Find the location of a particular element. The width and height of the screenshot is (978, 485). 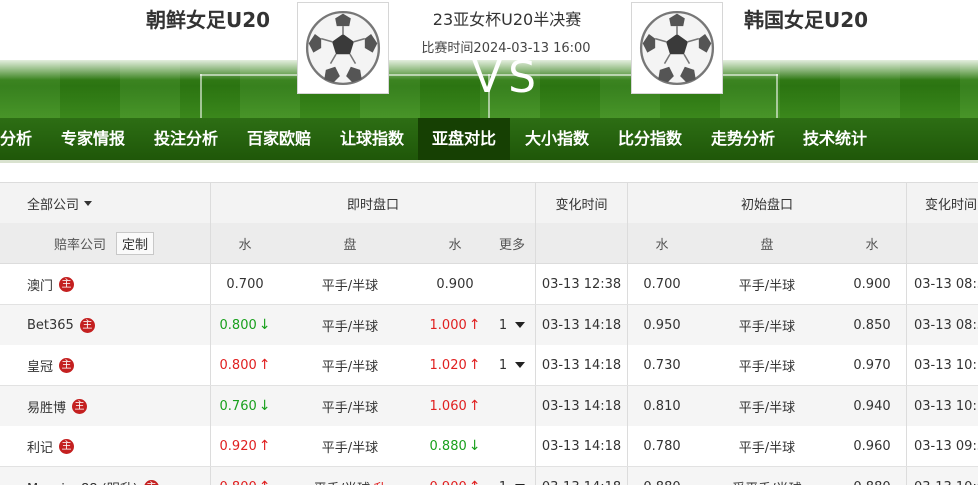

company-name-cell: 易胜博主 is located at coordinates (57, 406).